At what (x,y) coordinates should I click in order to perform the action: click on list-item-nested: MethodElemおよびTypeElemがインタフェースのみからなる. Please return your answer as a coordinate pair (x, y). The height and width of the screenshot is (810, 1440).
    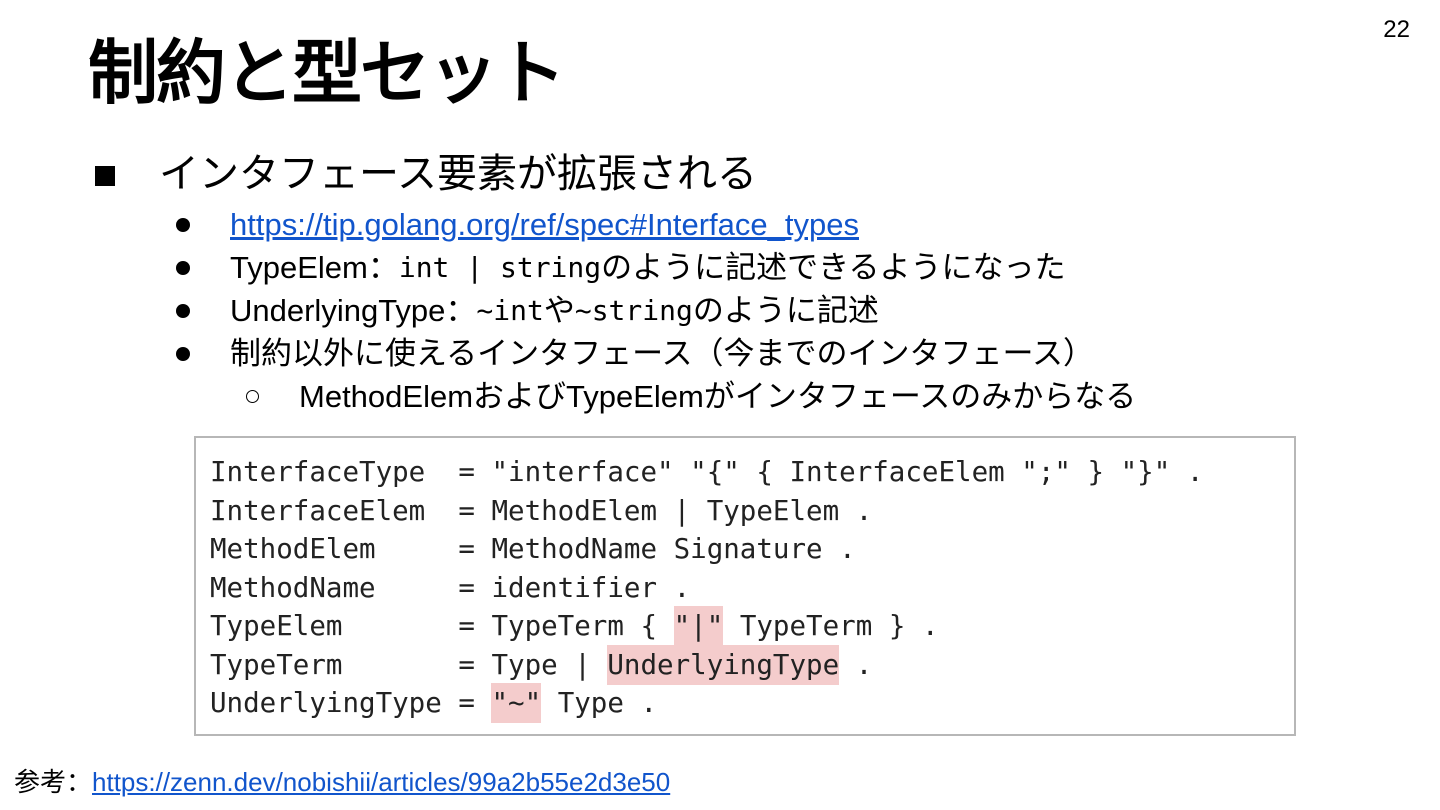
    Looking at the image, I should click on (654, 396).